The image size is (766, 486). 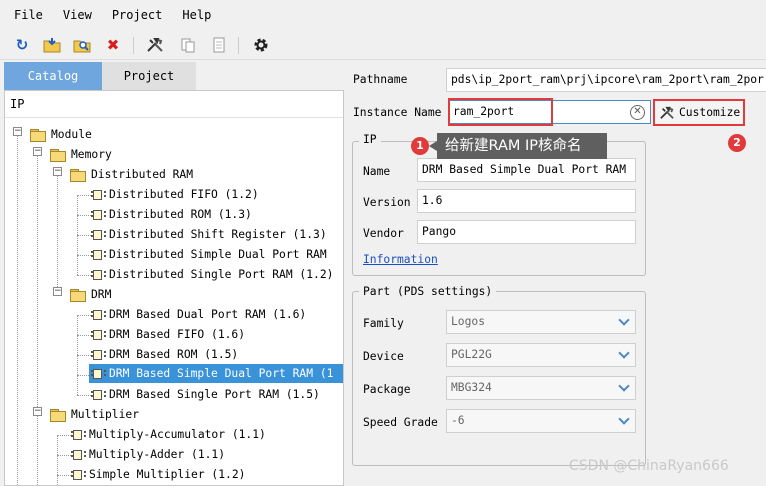 I want to click on tree-item-multiply-accumulator: Multiply-Accumulator (1.1), so click(x=168, y=434).